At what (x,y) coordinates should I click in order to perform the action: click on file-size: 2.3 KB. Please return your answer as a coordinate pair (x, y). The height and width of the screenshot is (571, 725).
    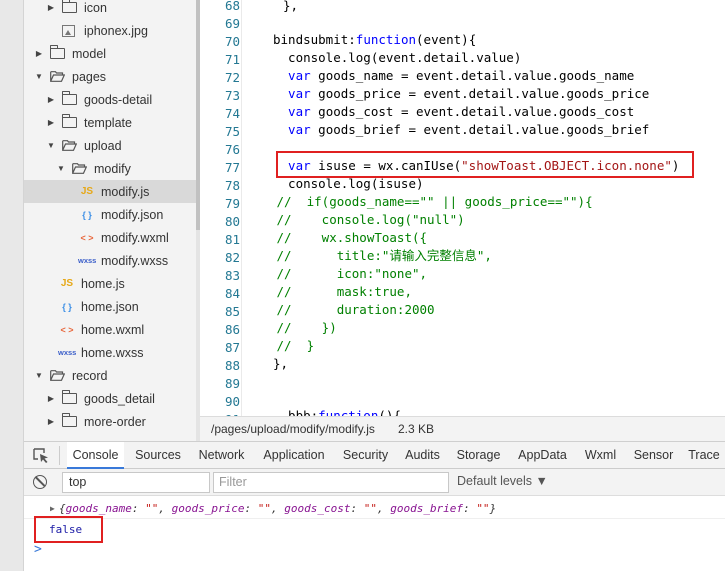
    Looking at the image, I should click on (416, 429).